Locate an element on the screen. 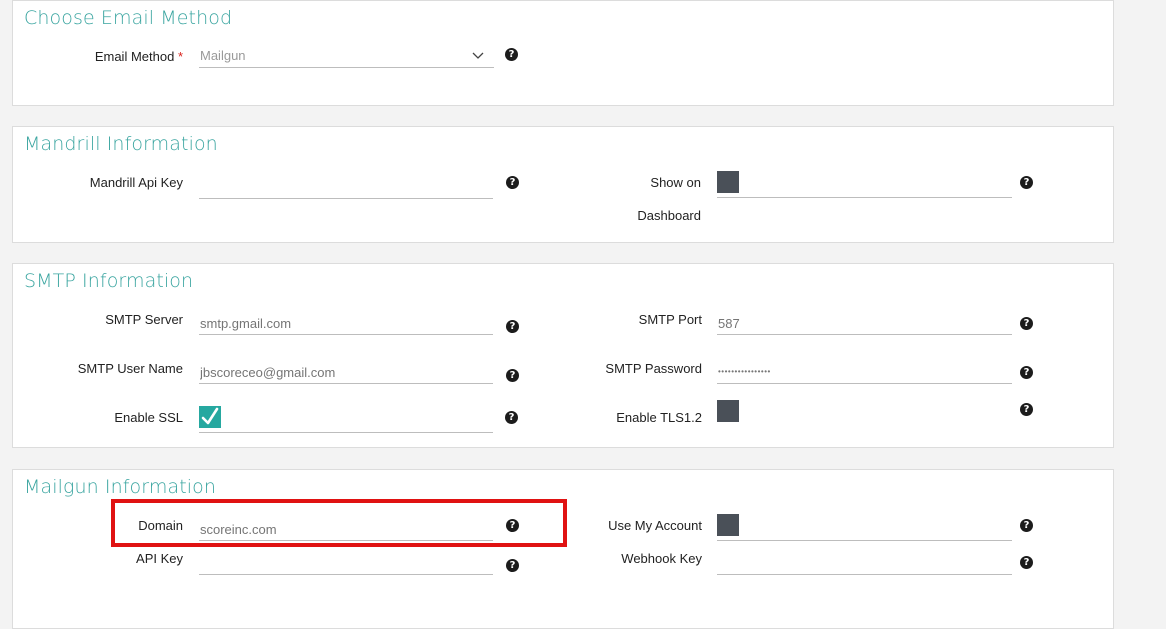  use-my-account-label: Use My Account is located at coordinates (655, 525).